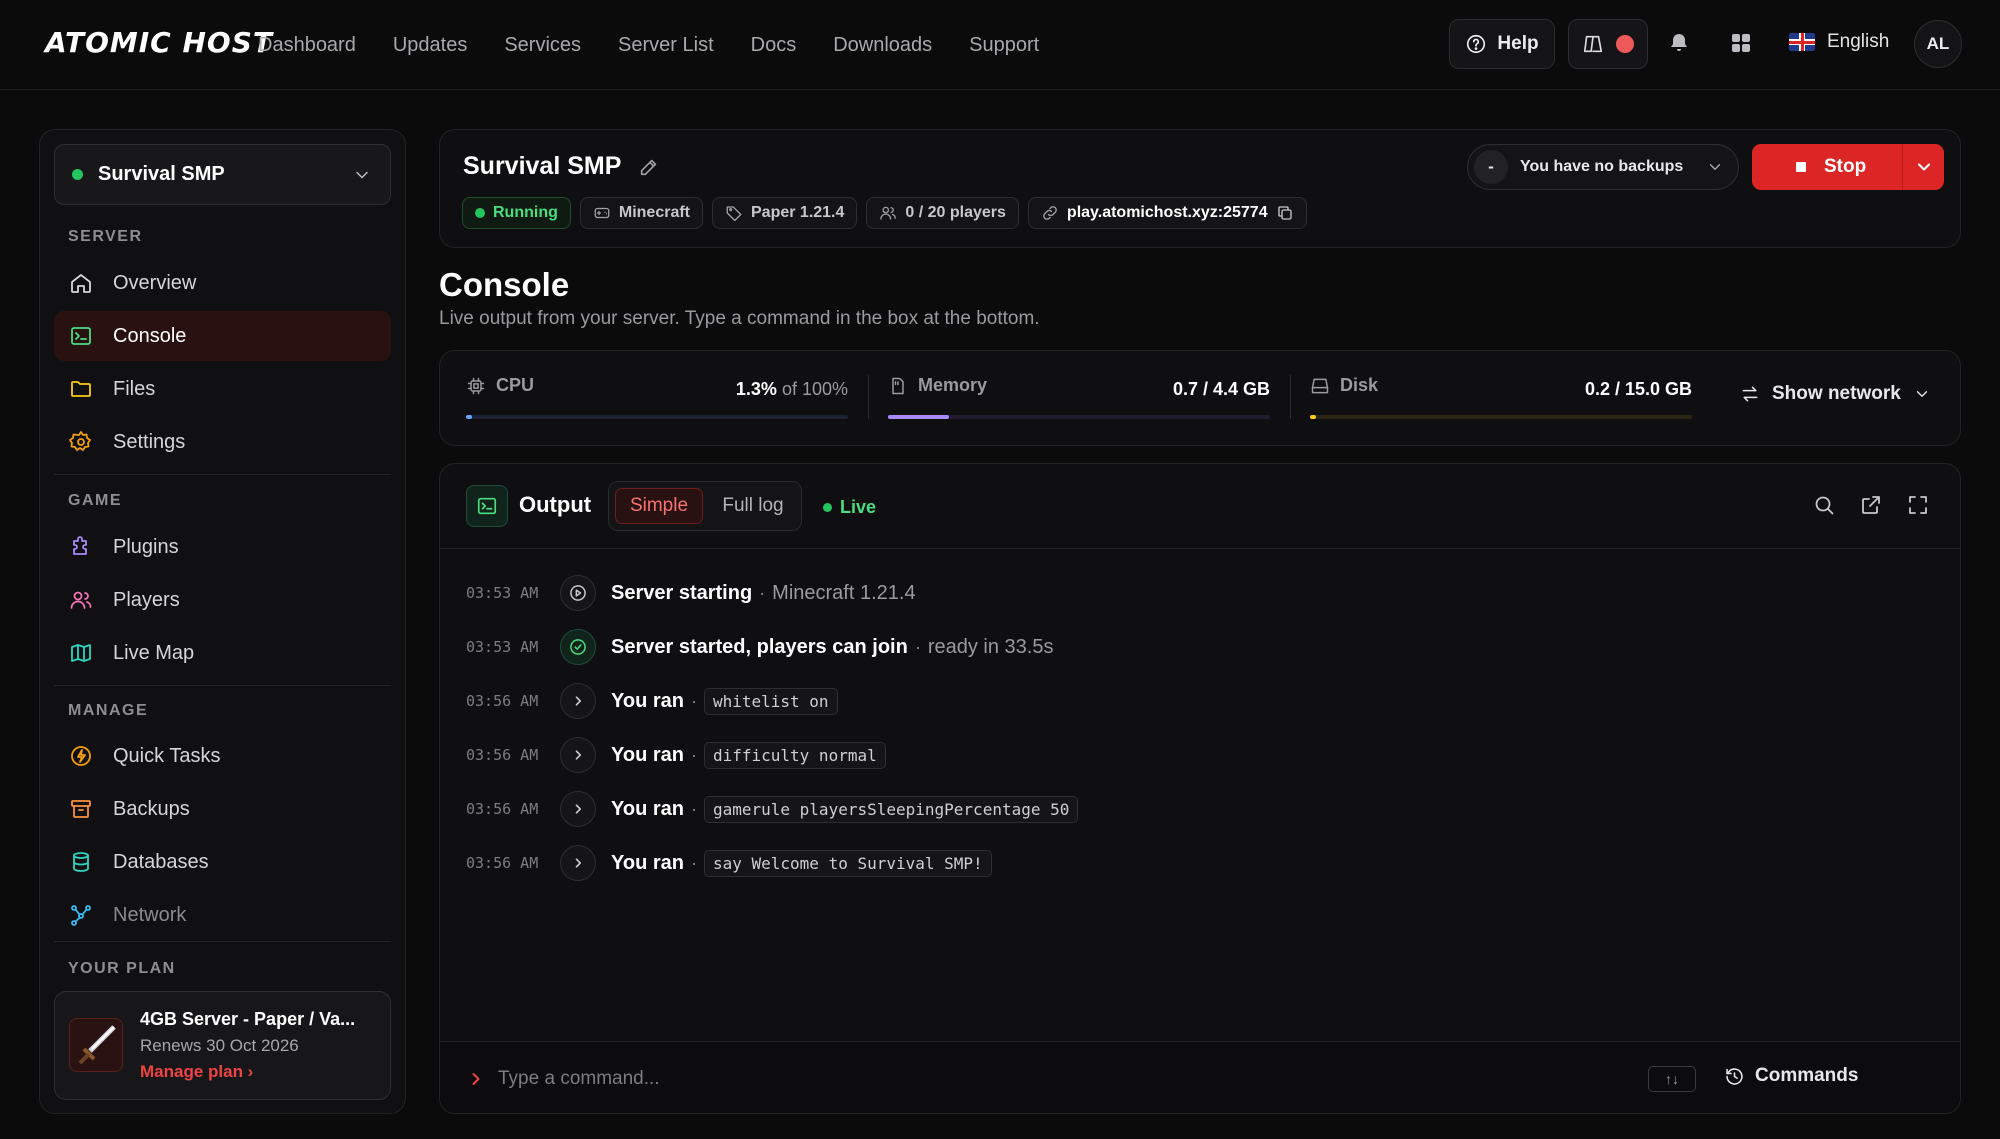  What do you see at coordinates (150, 914) in the screenshot?
I see `sidebar-item-label: Network` at bounding box center [150, 914].